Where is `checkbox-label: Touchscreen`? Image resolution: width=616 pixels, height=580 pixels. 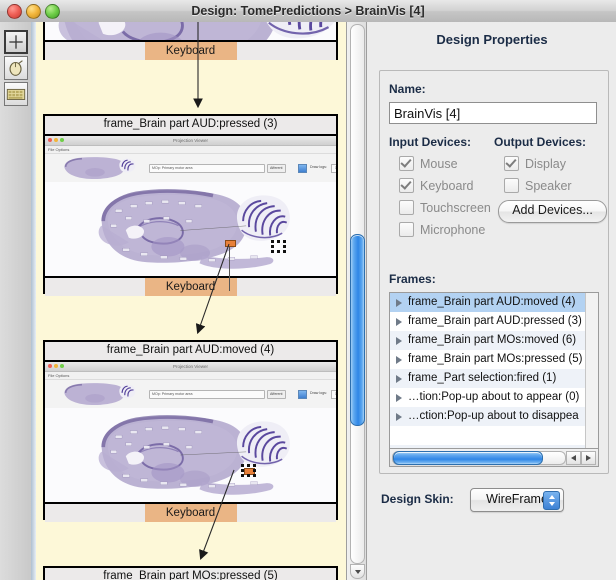
checkbox-label: Touchscreen is located at coordinates (455, 207).